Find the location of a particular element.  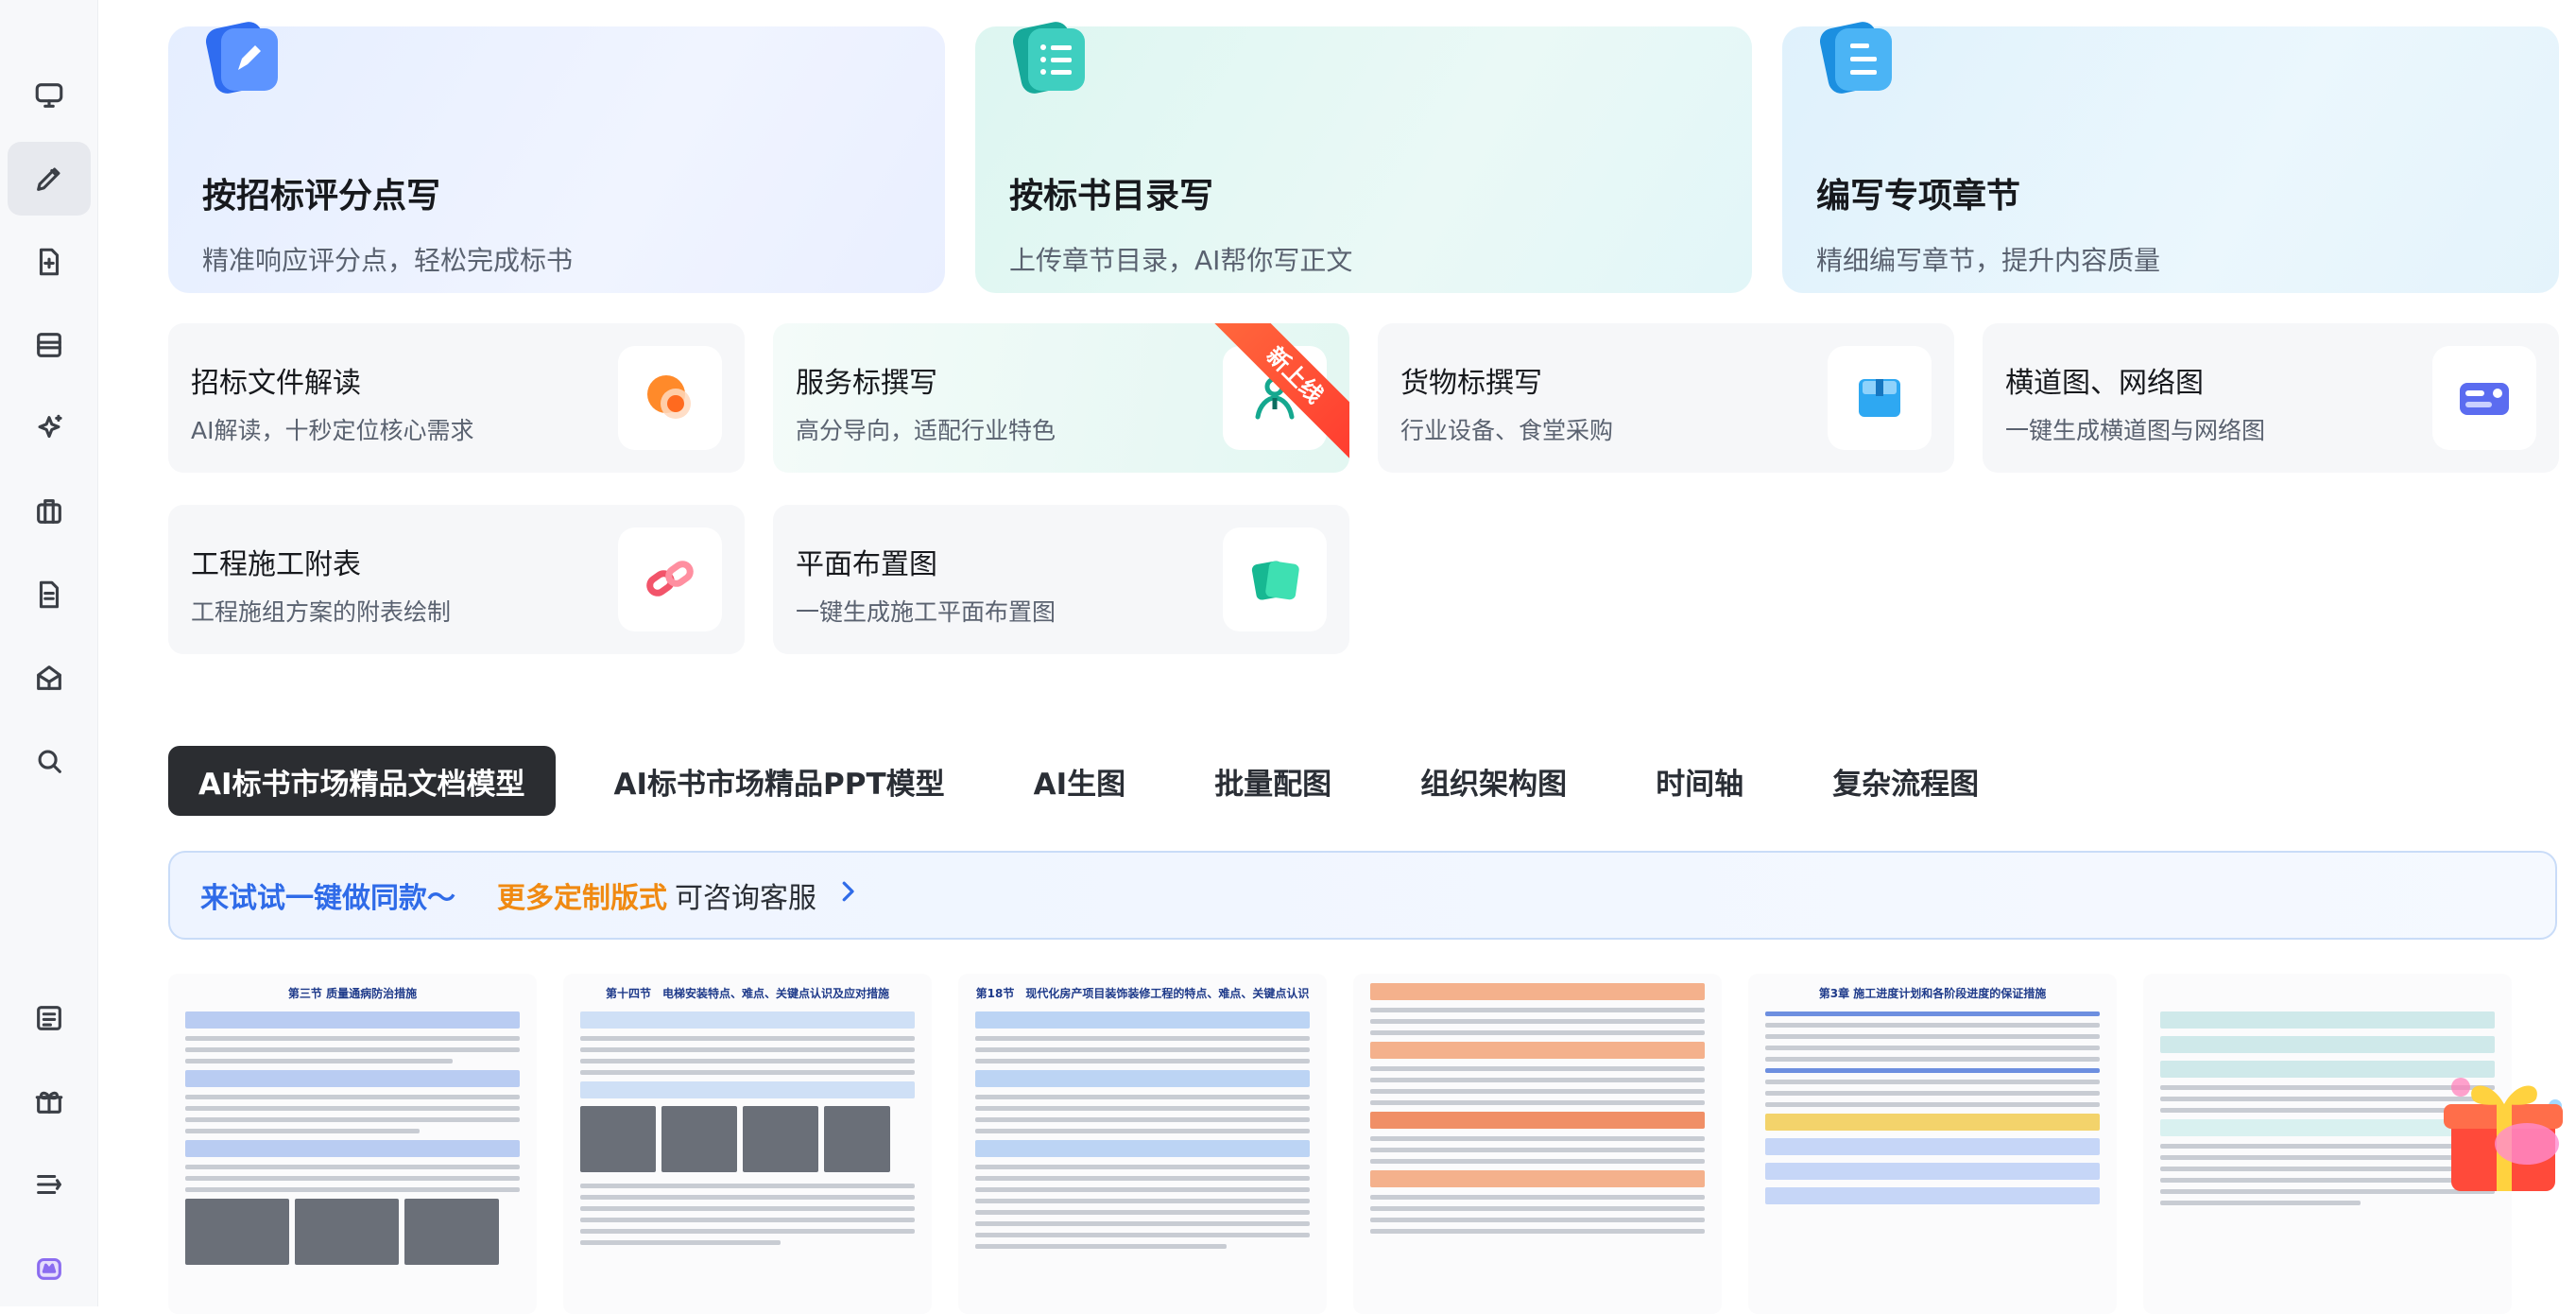

hero-title: 按招标评分点写 is located at coordinates (321, 197).